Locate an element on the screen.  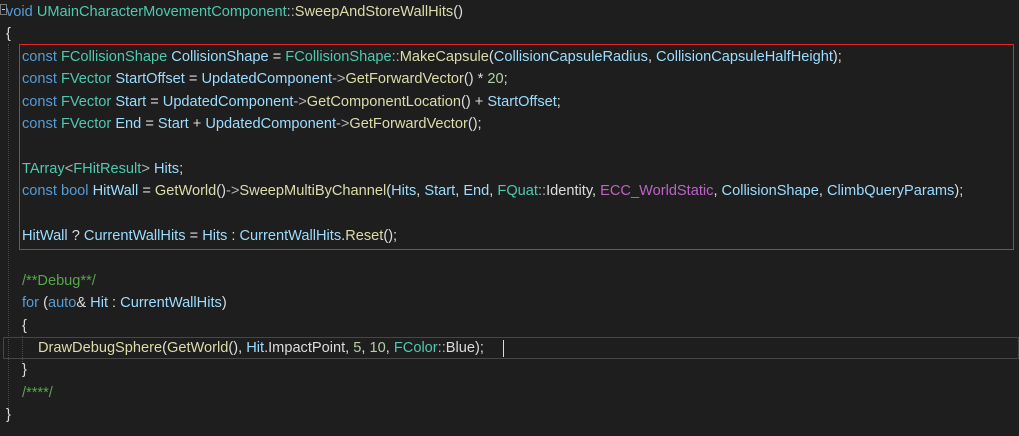
code-line: /**Debug**/ is located at coordinates (509, 281).